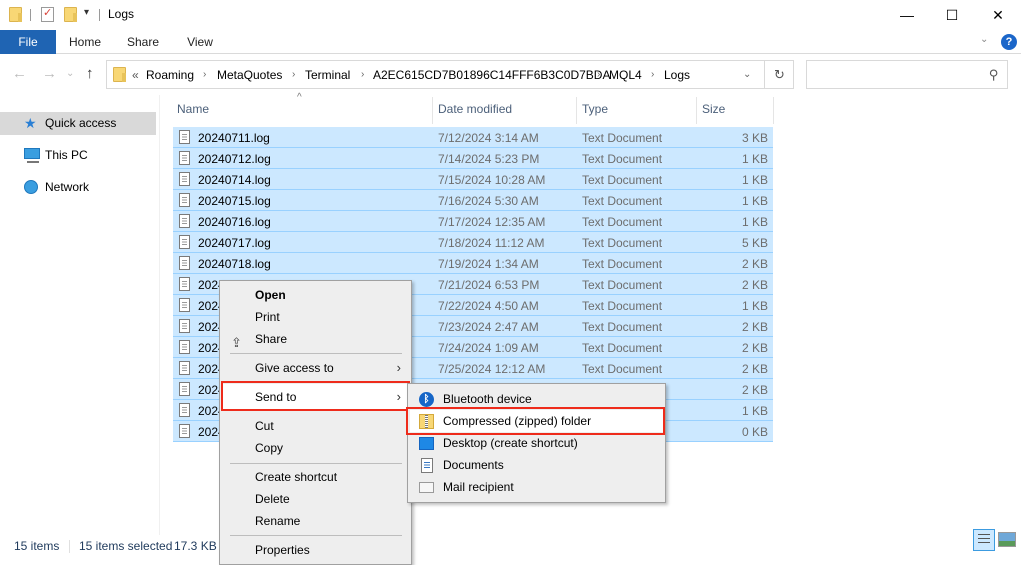 This screenshot has height=565, width=1021. I want to click on menu-item-delete: Delete, so click(315, 499).